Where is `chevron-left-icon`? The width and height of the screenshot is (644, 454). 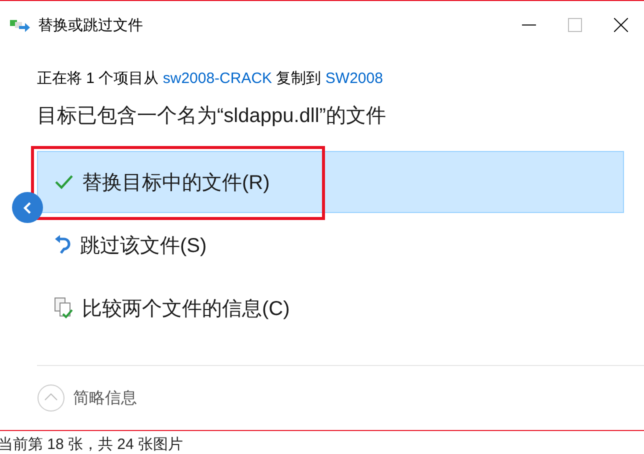 chevron-left-icon is located at coordinates (27, 208).